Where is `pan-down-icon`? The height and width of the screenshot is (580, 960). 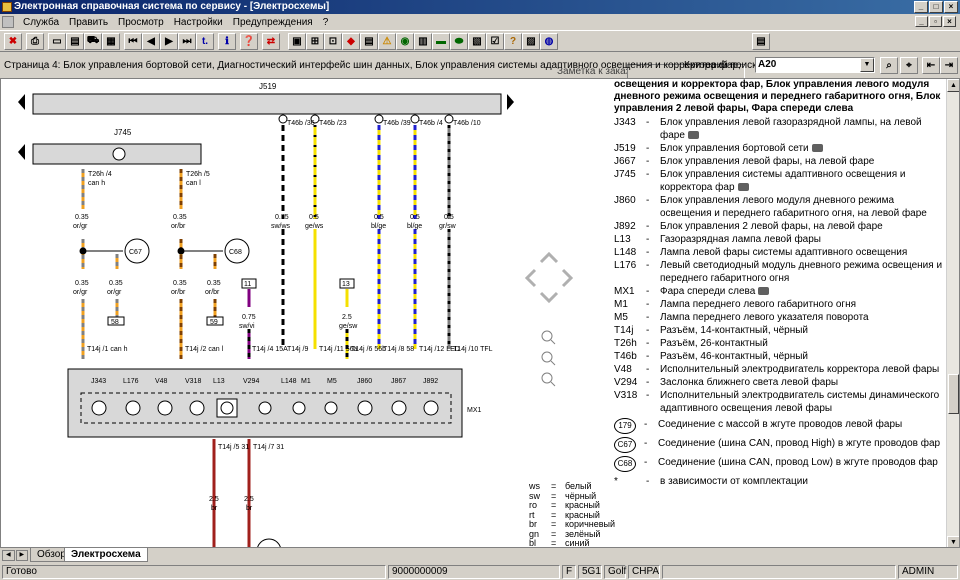
pan-down-icon is located at coordinates (549, 297).